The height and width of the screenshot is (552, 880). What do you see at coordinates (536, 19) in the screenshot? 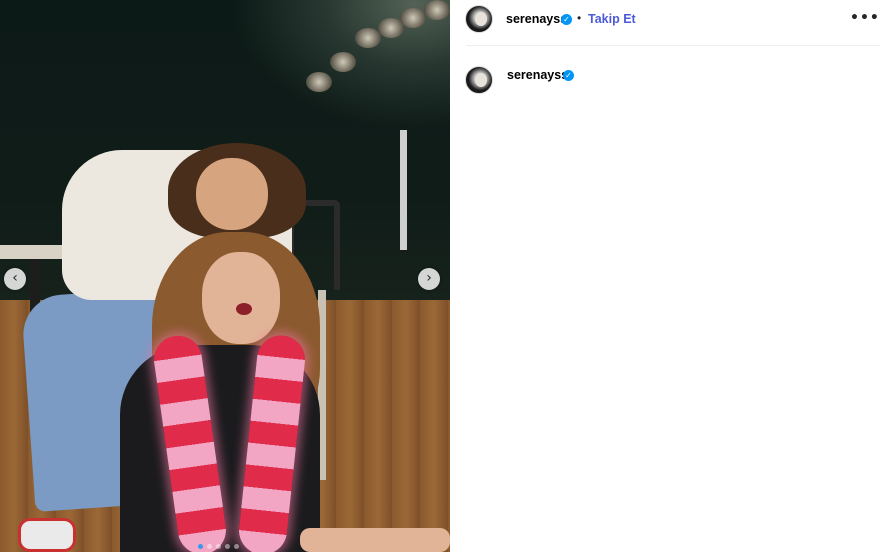
I see `header-username-link: serenayss` at bounding box center [536, 19].